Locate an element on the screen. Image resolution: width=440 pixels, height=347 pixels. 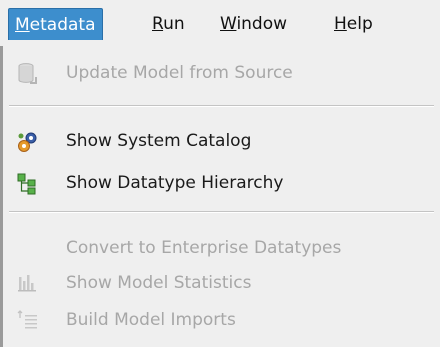
menu-item-label: Convert to Enterprise Datatypes is located at coordinates (204, 248).